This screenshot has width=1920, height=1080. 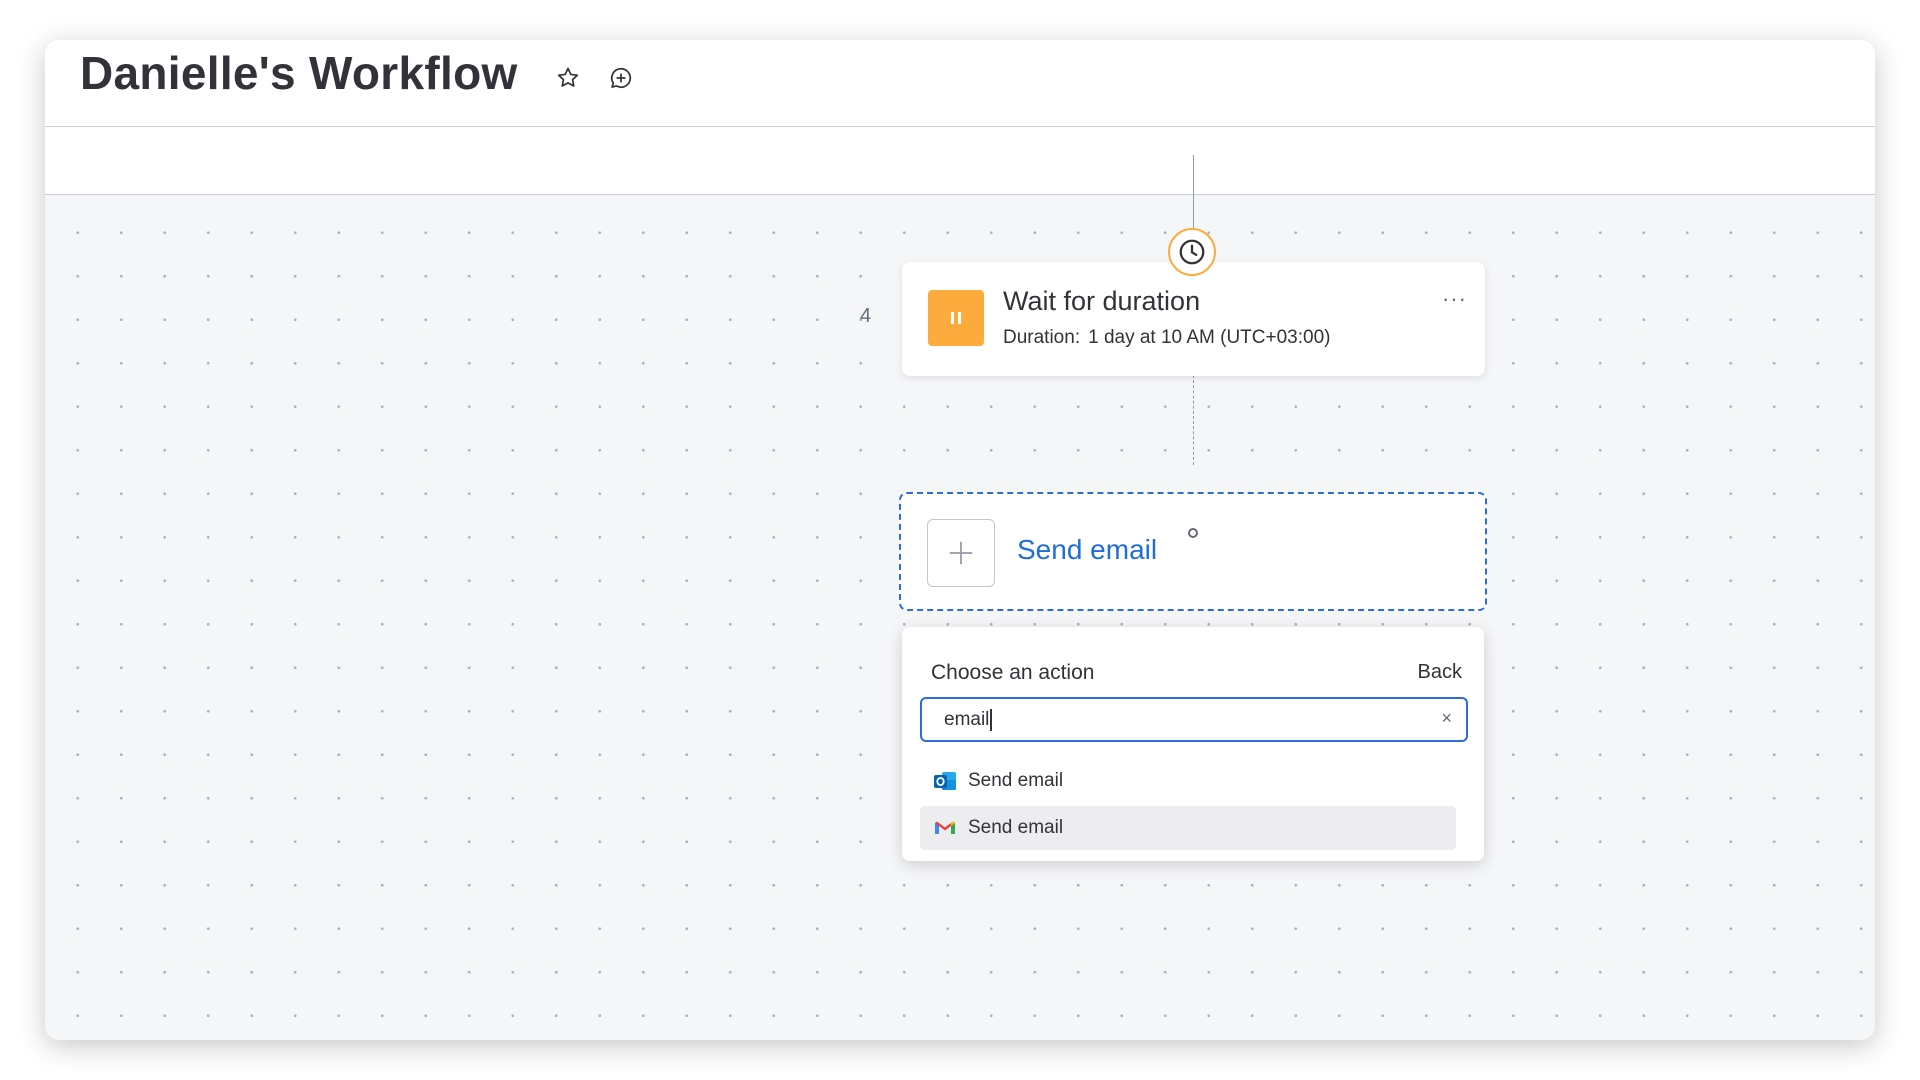 What do you see at coordinates (1188, 781) in the screenshot?
I see `list-item-outlook-send-email: Send email` at bounding box center [1188, 781].